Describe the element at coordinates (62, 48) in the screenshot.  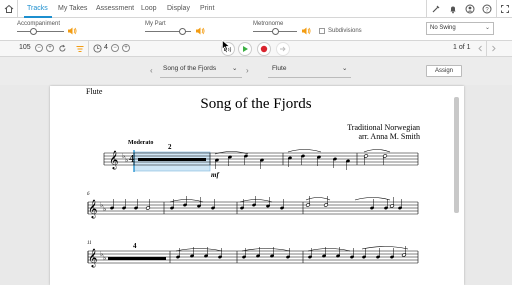
I see `reset-tempo-icon` at that location.